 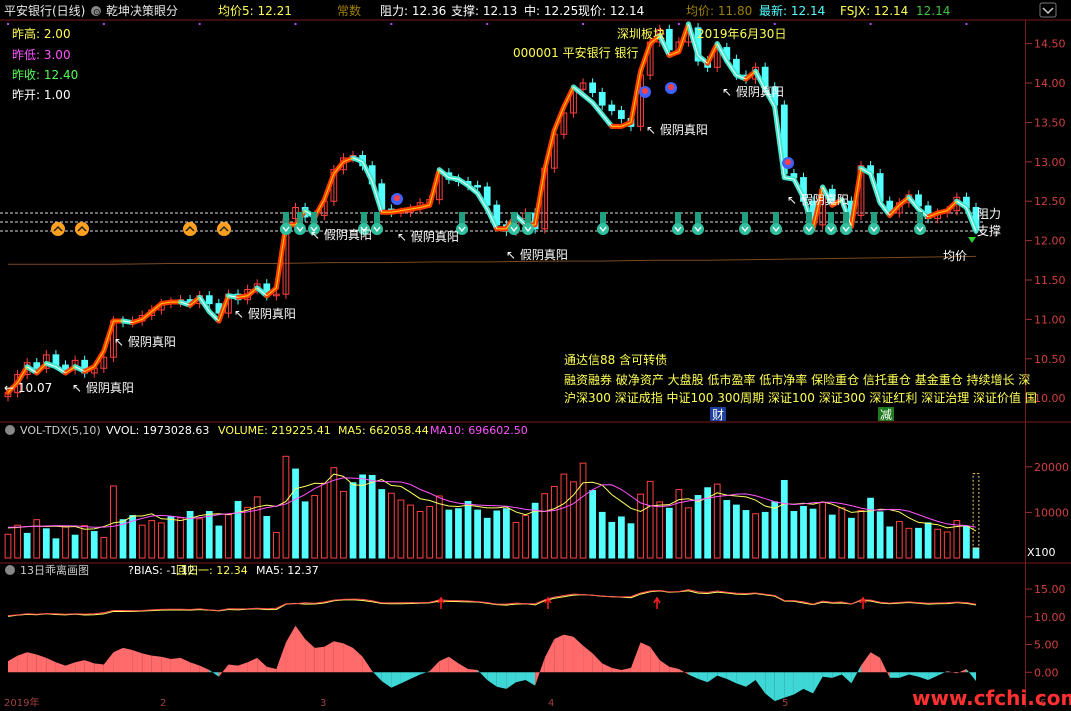 What do you see at coordinates (212, 570) in the screenshot?
I see `bias-huigui: 回归一: 12.34` at bounding box center [212, 570].